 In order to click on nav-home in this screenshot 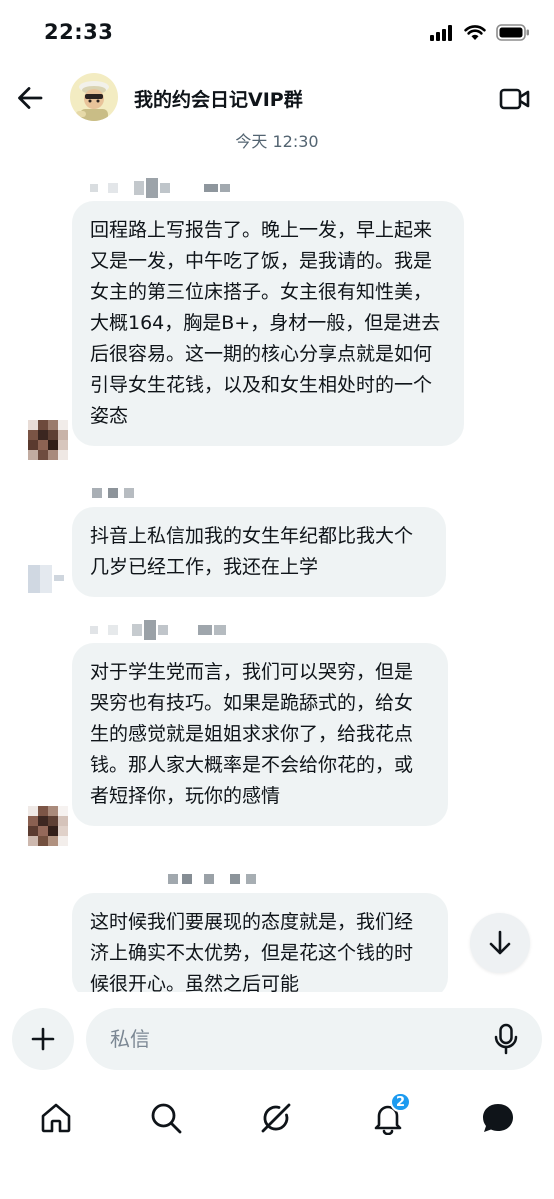, I will do `click(56, 1118)`.